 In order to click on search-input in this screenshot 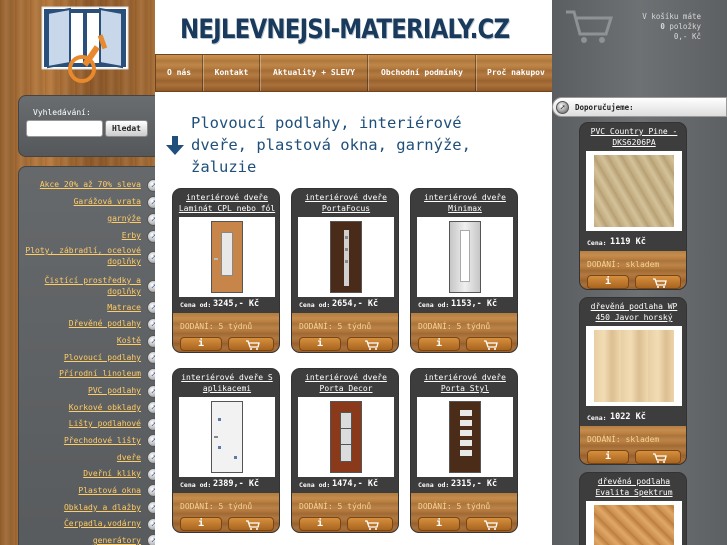, I will do `click(64, 128)`.